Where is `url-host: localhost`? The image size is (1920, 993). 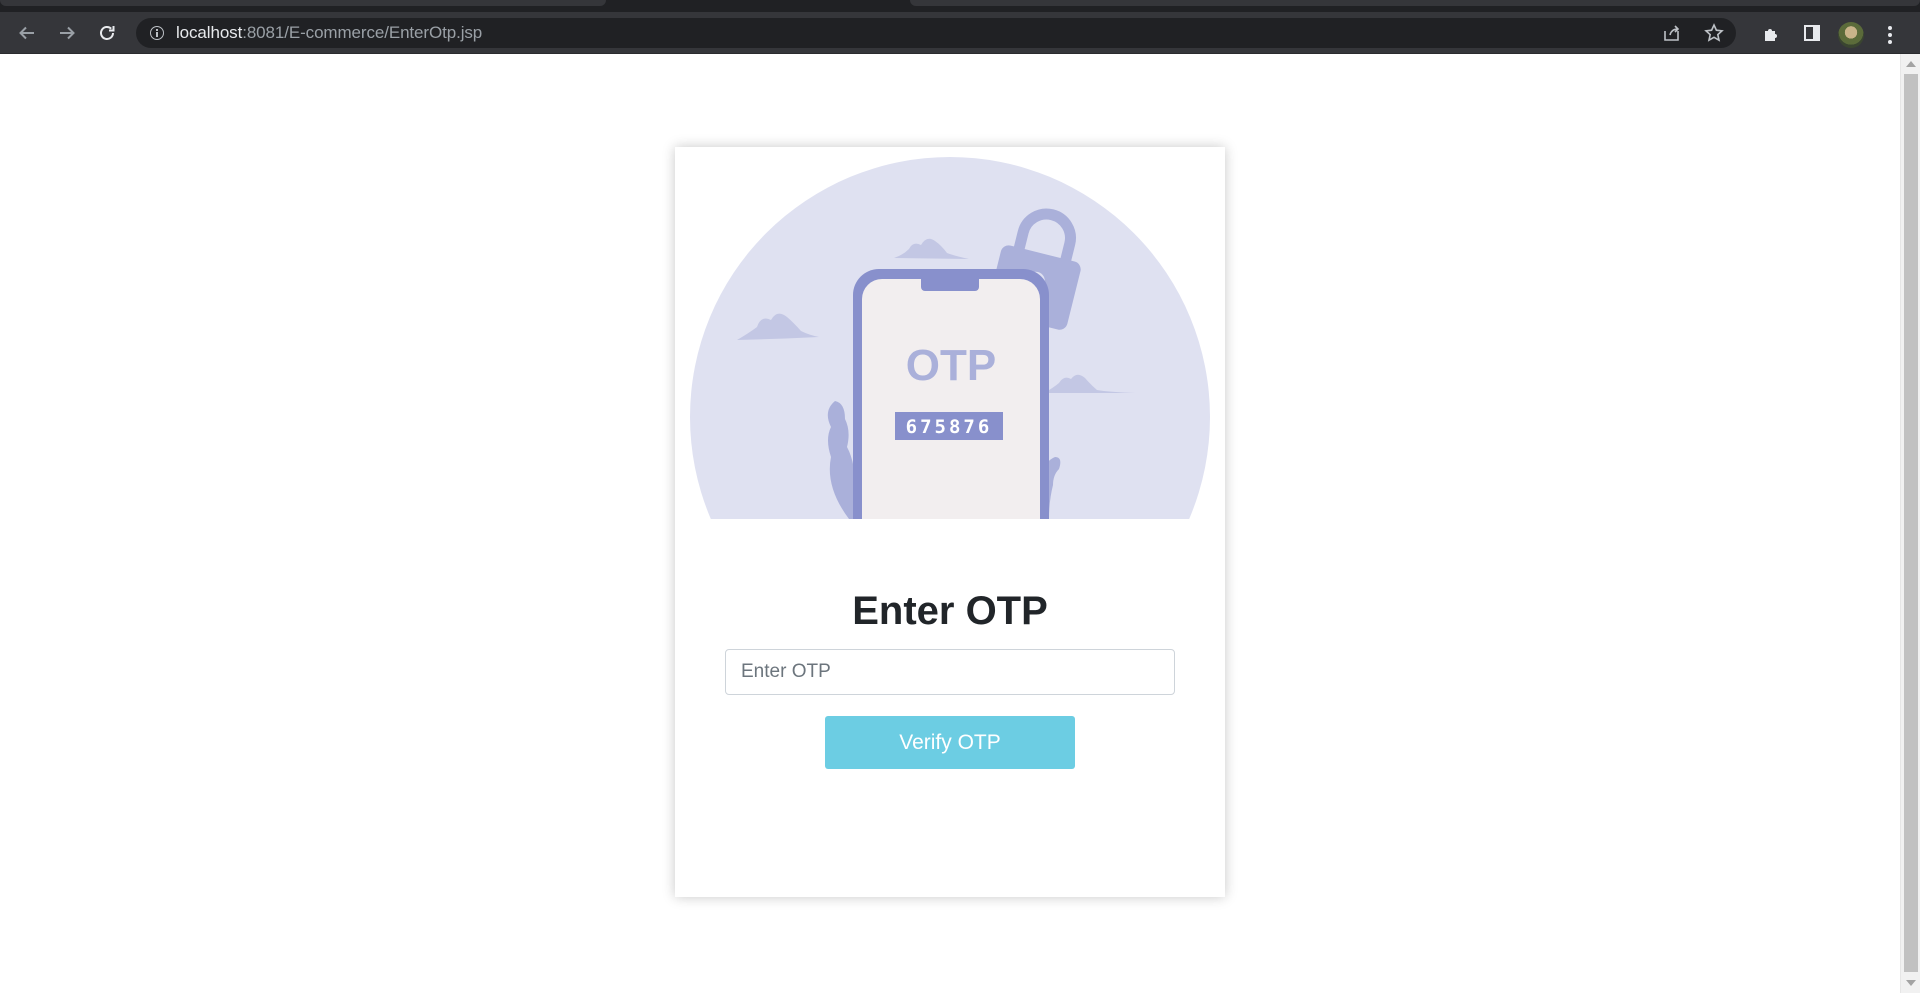
url-host: localhost is located at coordinates (209, 32).